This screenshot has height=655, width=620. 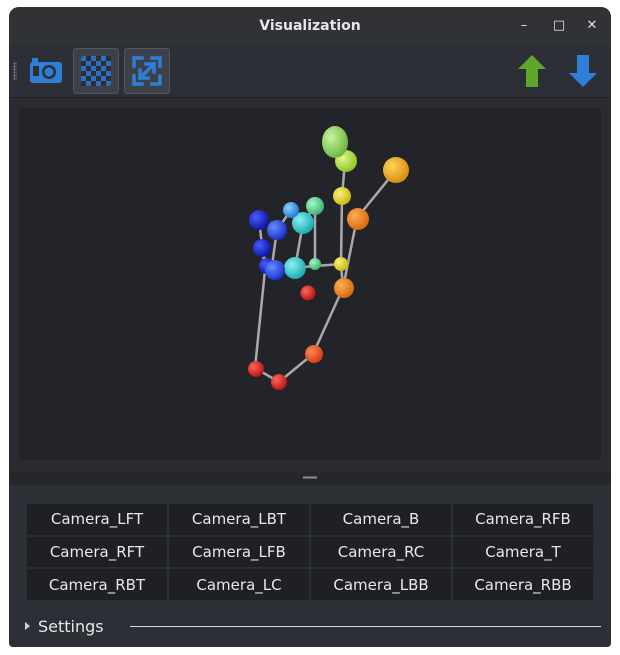 I want to click on window-title: Visualization, so click(x=310, y=26).